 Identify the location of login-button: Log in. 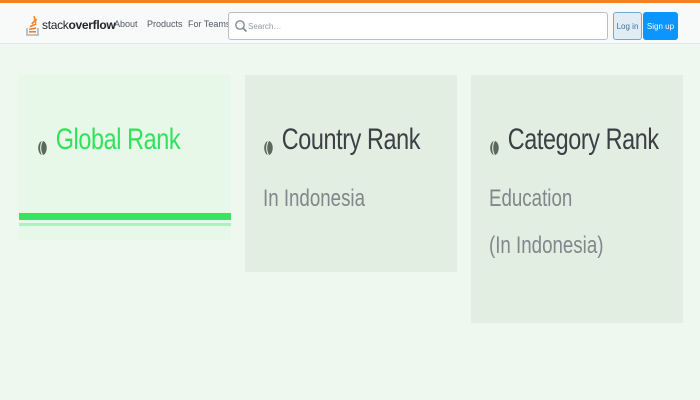
(627, 26).